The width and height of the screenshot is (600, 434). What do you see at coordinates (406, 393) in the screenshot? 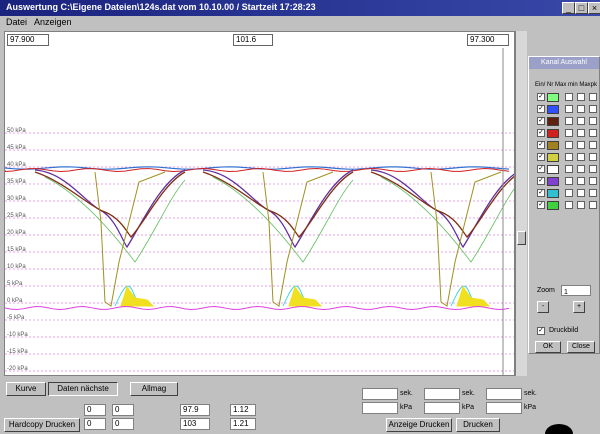
I see `unit-1: sek.` at bounding box center [406, 393].